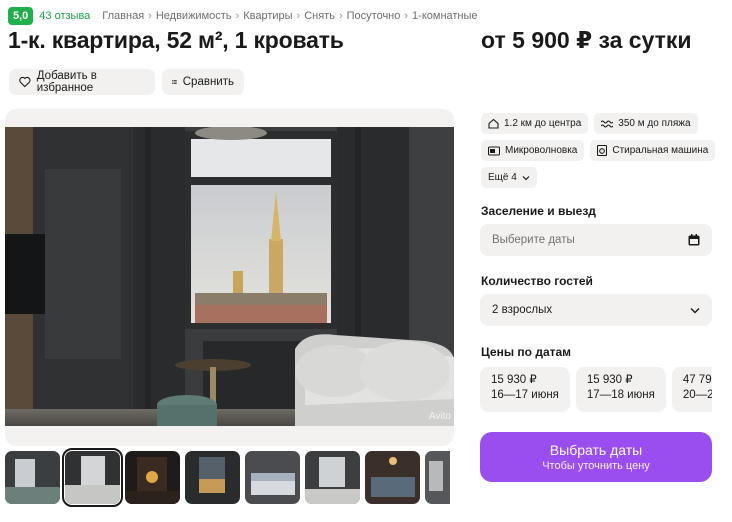 The height and width of the screenshot is (522, 732). I want to click on date-price-card: 15 930 ₽ 17—18 июня, so click(620, 389).